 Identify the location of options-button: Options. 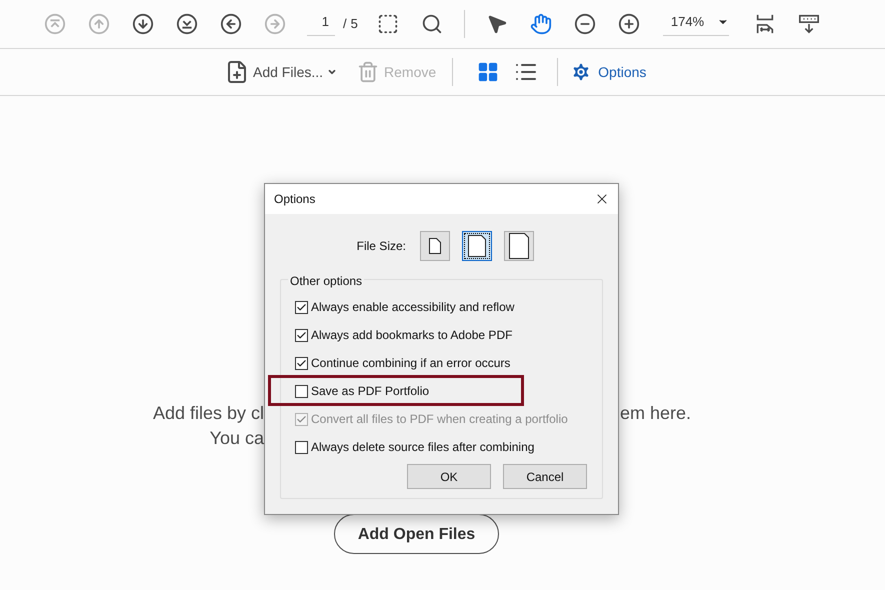
(608, 72).